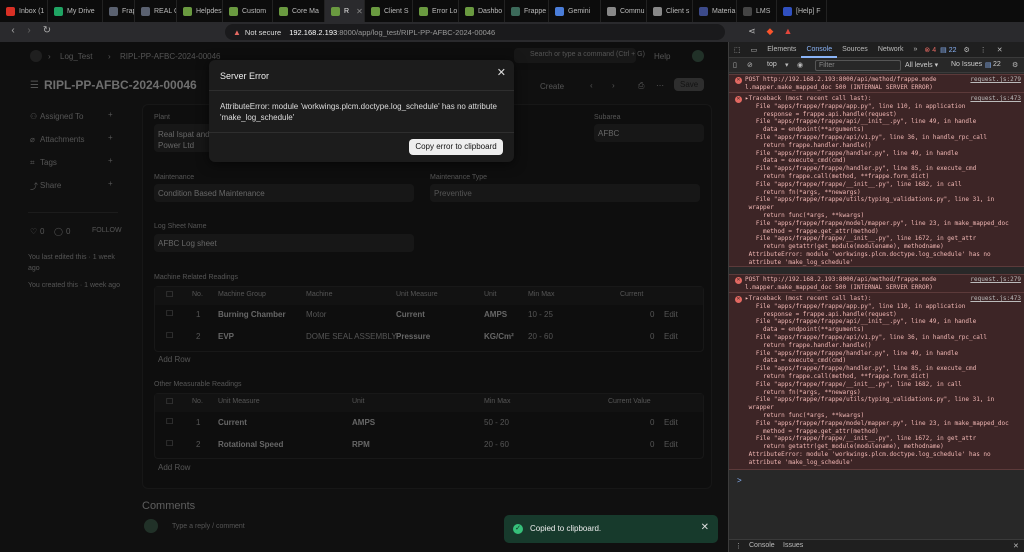  Describe the element at coordinates (1015, 65) in the screenshot. I see `console-settings-icon: ⚙` at that location.